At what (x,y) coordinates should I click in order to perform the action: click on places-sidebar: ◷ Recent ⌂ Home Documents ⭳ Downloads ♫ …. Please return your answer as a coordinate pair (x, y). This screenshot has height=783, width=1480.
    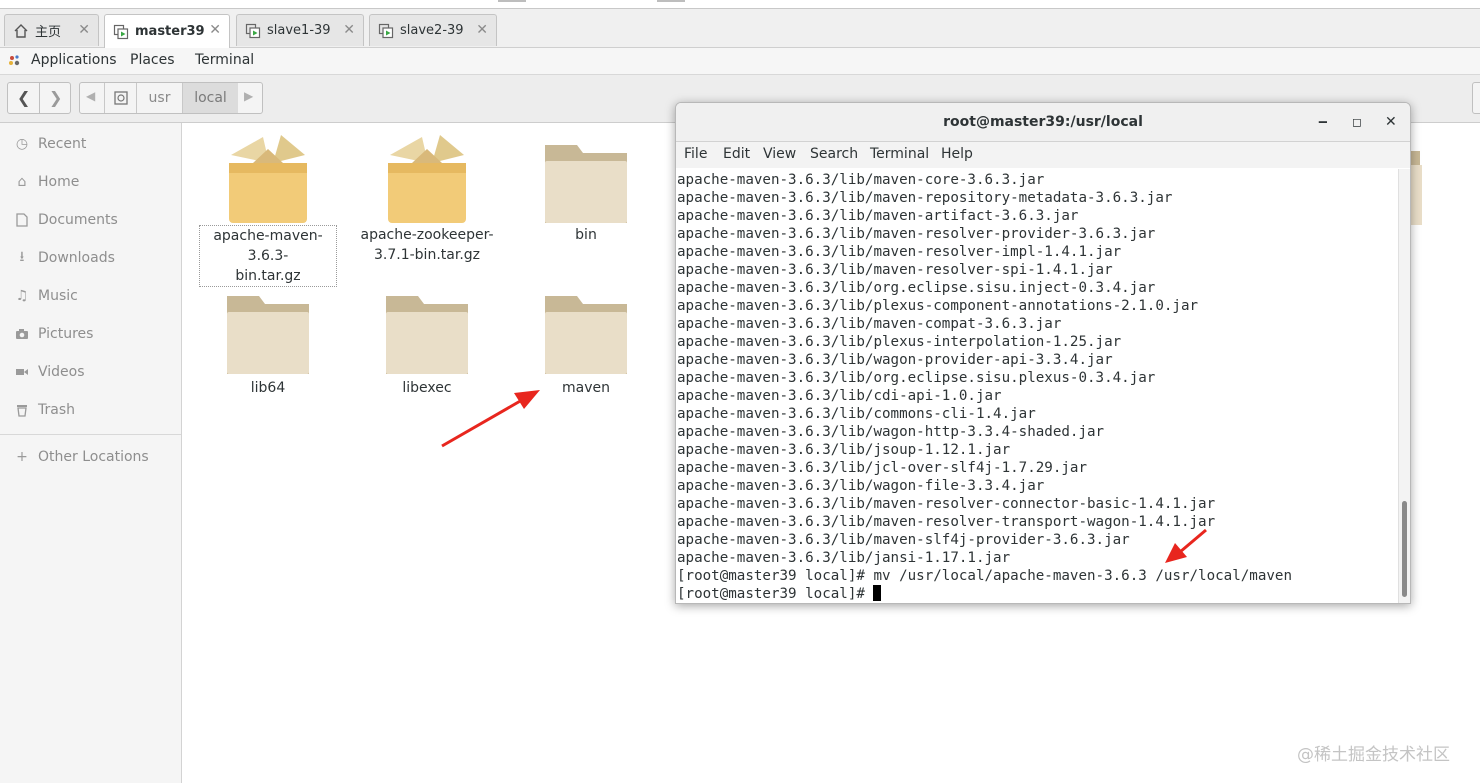
    Looking at the image, I should click on (91, 453).